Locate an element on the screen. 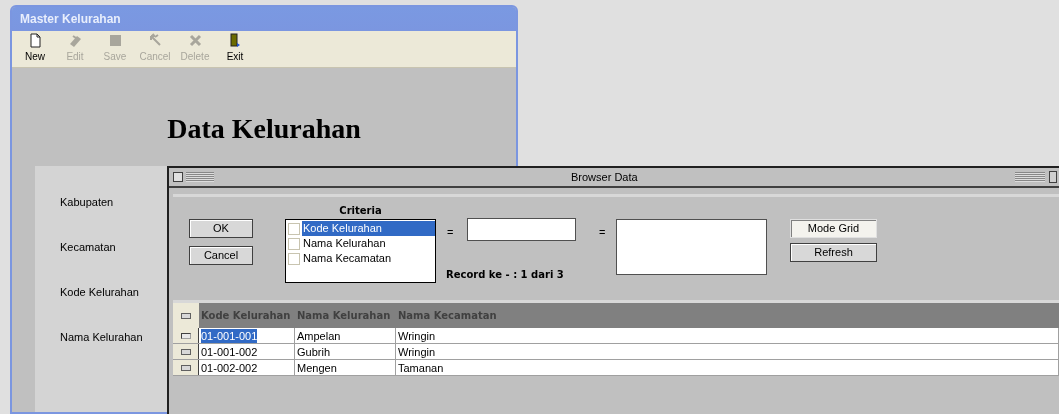 This screenshot has height=414, width=1059. table-cell: 01-001-001 is located at coordinates (229, 335).